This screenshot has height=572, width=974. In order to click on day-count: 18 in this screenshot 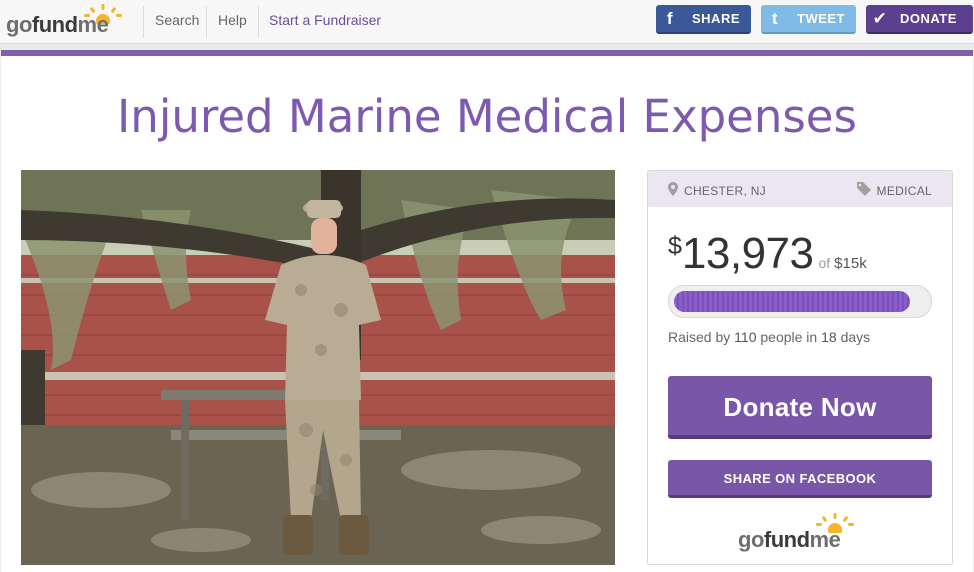, I will do `click(829, 337)`.